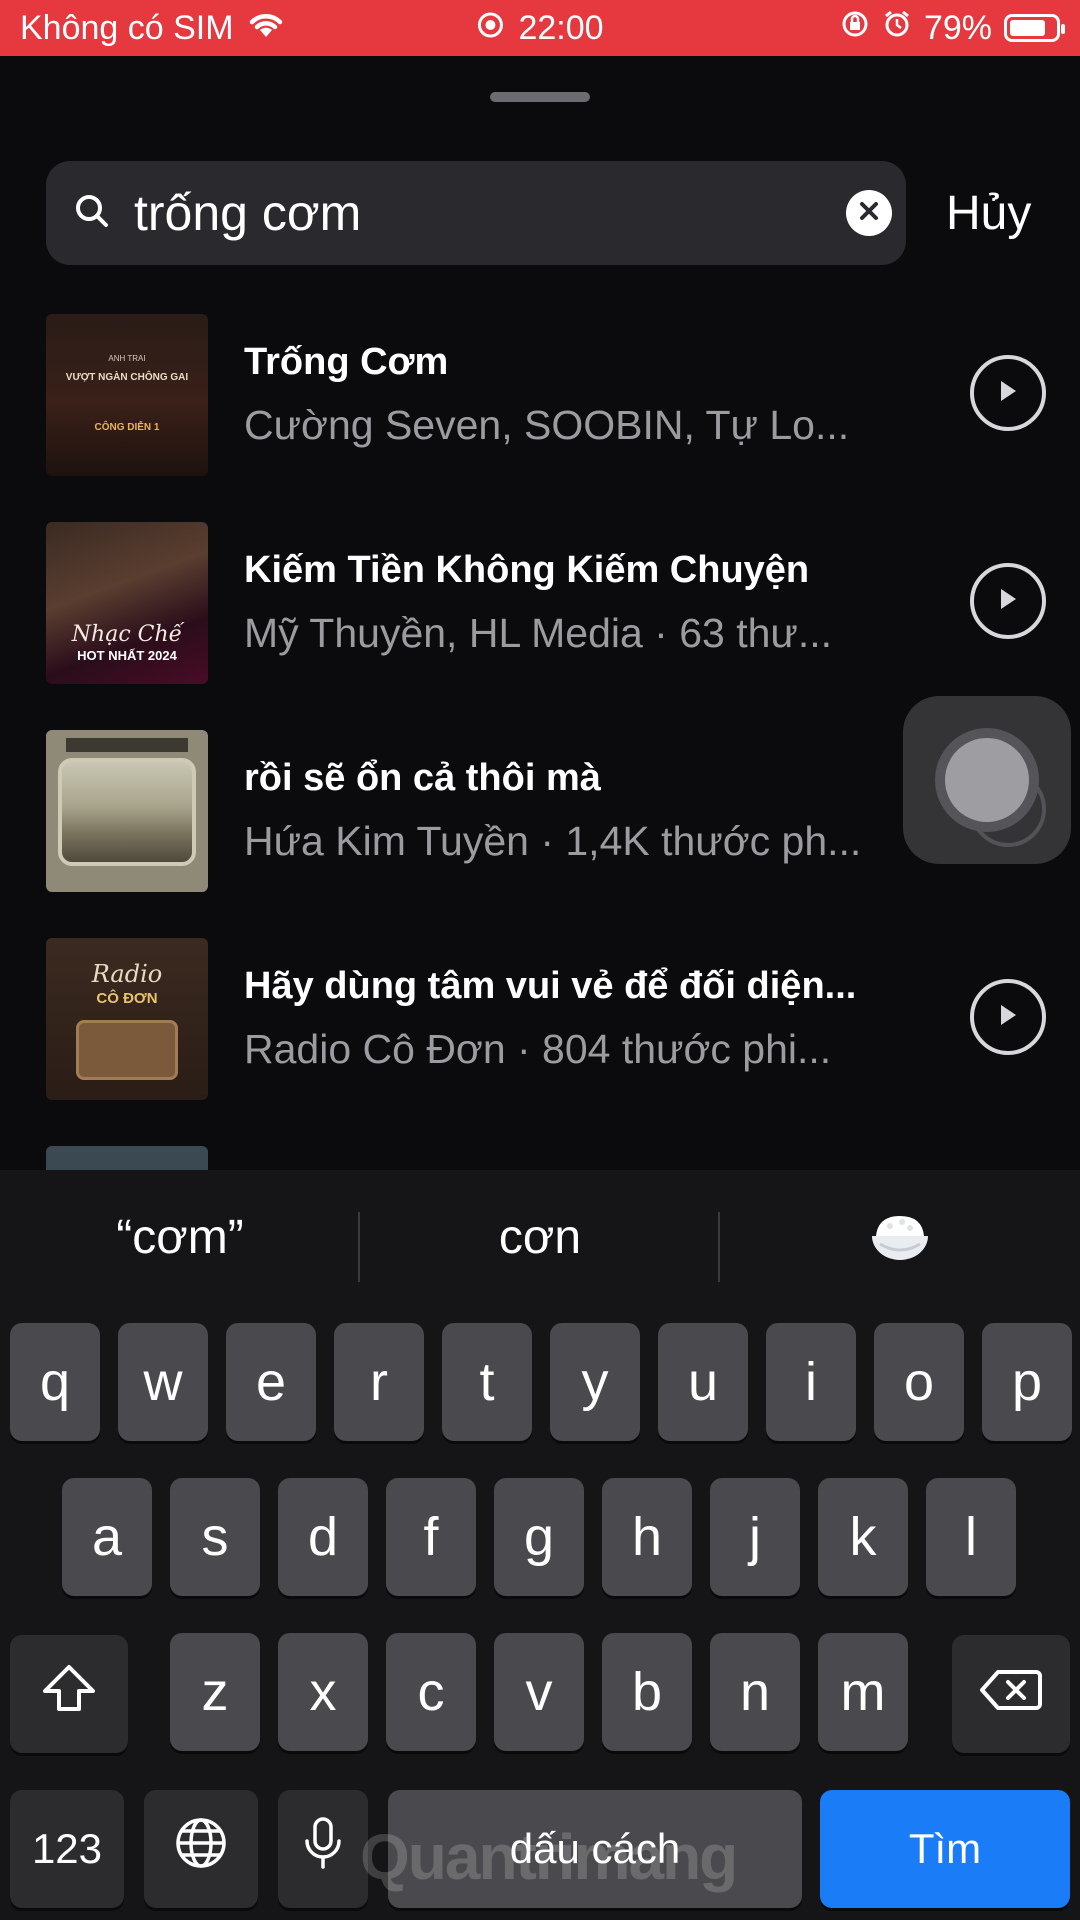 Image resolution: width=1080 pixels, height=1920 pixels. What do you see at coordinates (487, 1382) in the screenshot?
I see `key-t: t` at bounding box center [487, 1382].